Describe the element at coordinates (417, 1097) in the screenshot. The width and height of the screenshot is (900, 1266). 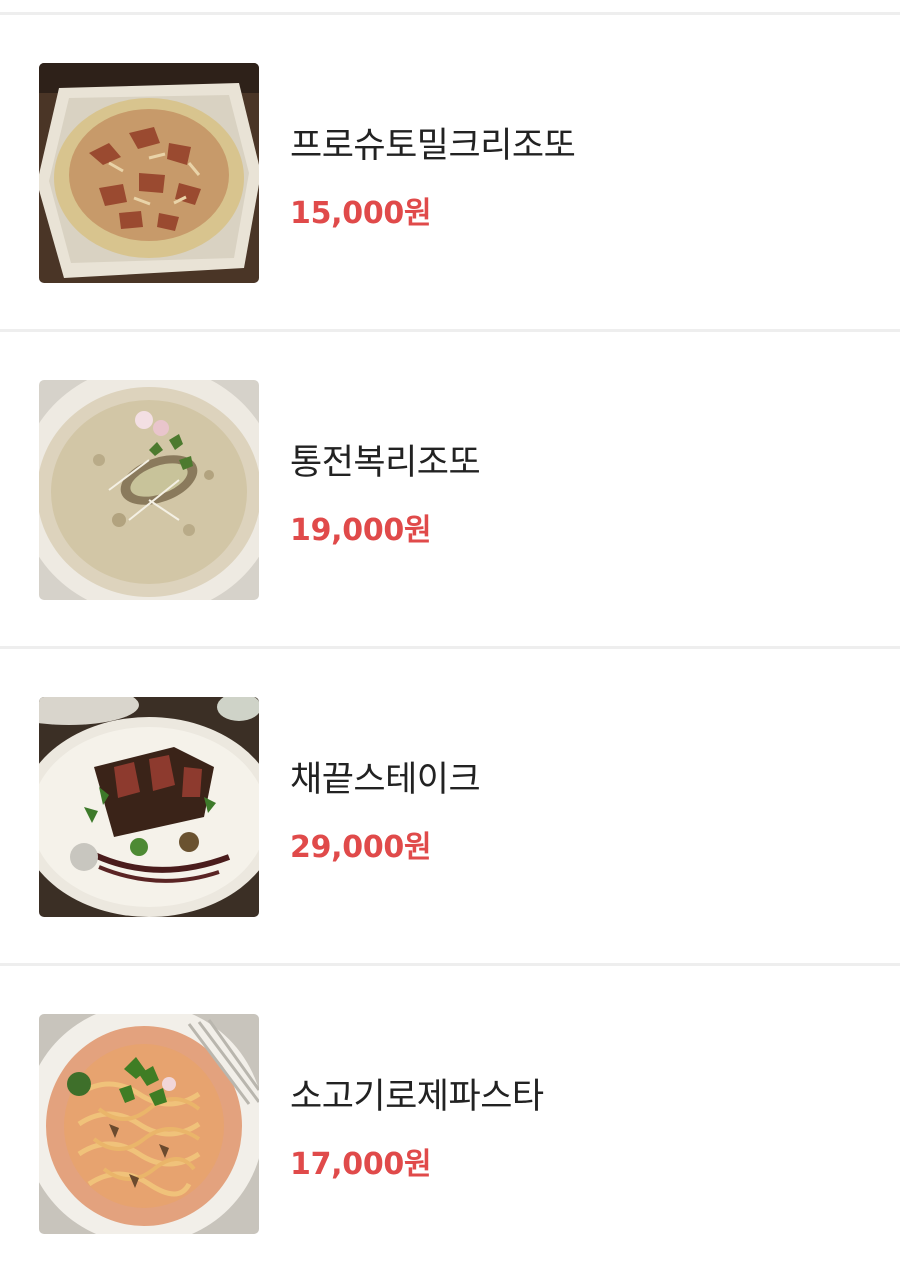
I see `menu-item-name: 소고기로제파스타` at that location.